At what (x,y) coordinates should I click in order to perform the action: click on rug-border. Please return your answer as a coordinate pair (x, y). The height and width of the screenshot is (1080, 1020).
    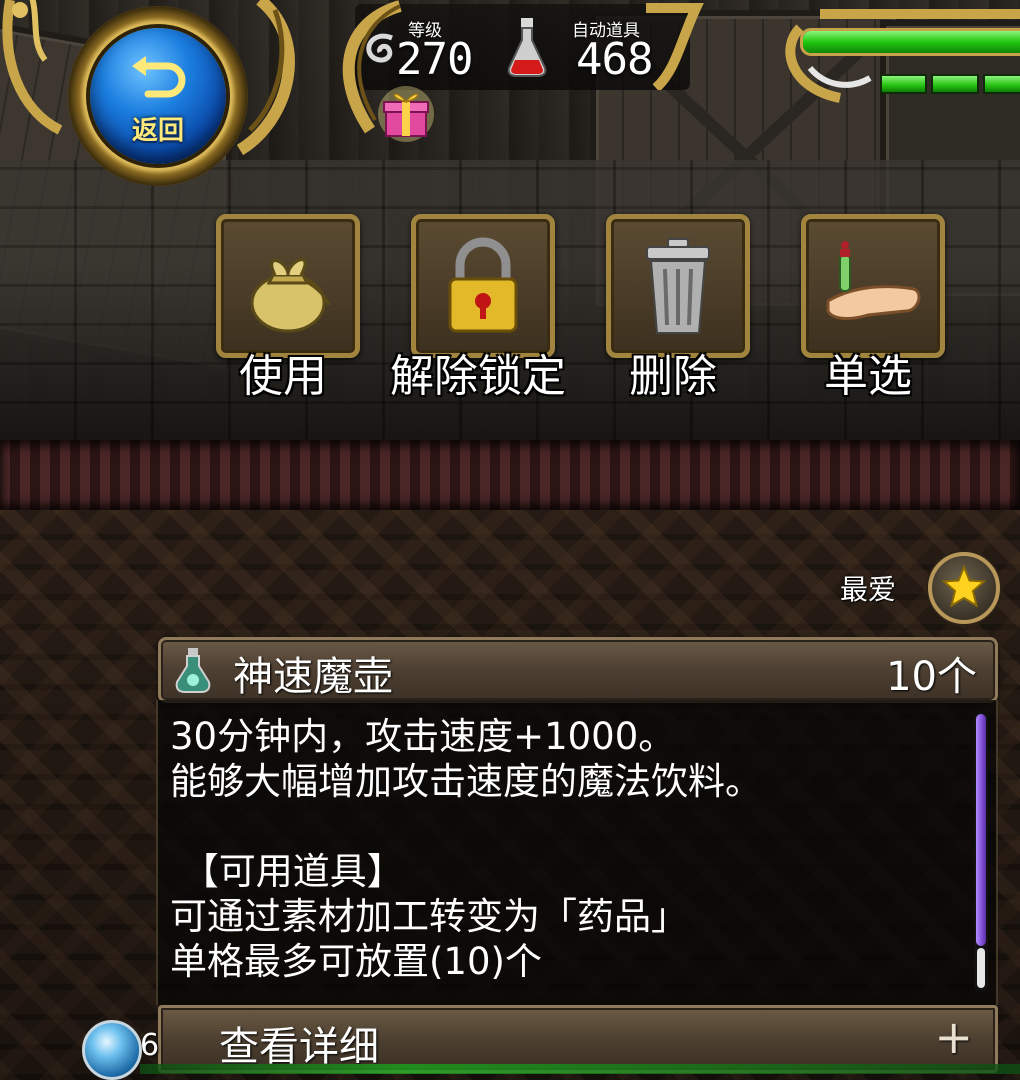
    Looking at the image, I should click on (510, 475).